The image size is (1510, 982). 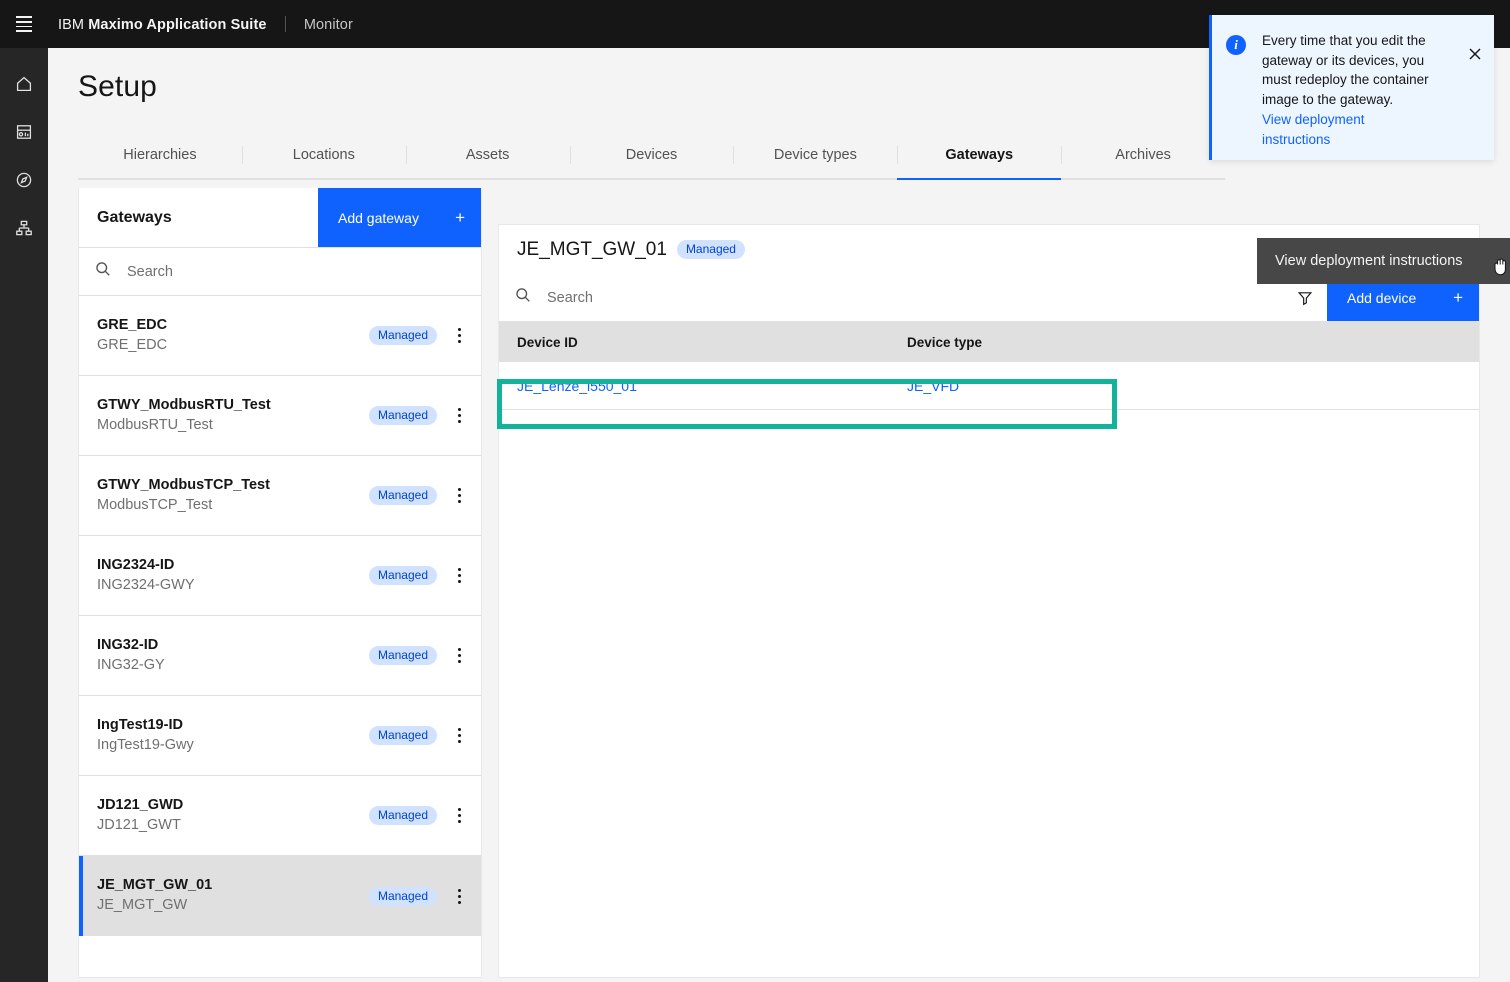 I want to click on hamburger-icon, so click(x=24, y=24).